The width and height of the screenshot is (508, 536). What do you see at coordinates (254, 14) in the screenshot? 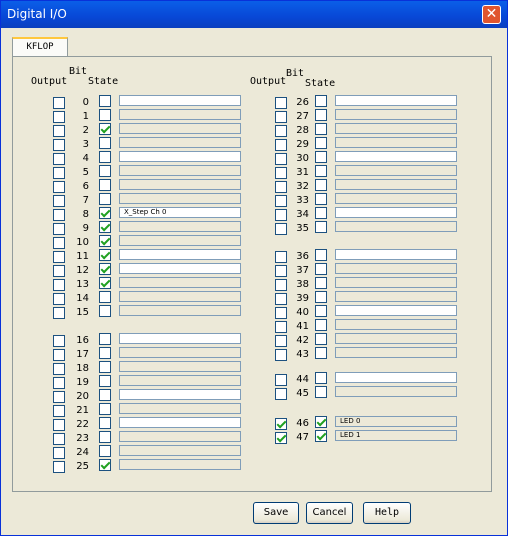
I see `title-bar: Digital I/O ✕` at bounding box center [254, 14].